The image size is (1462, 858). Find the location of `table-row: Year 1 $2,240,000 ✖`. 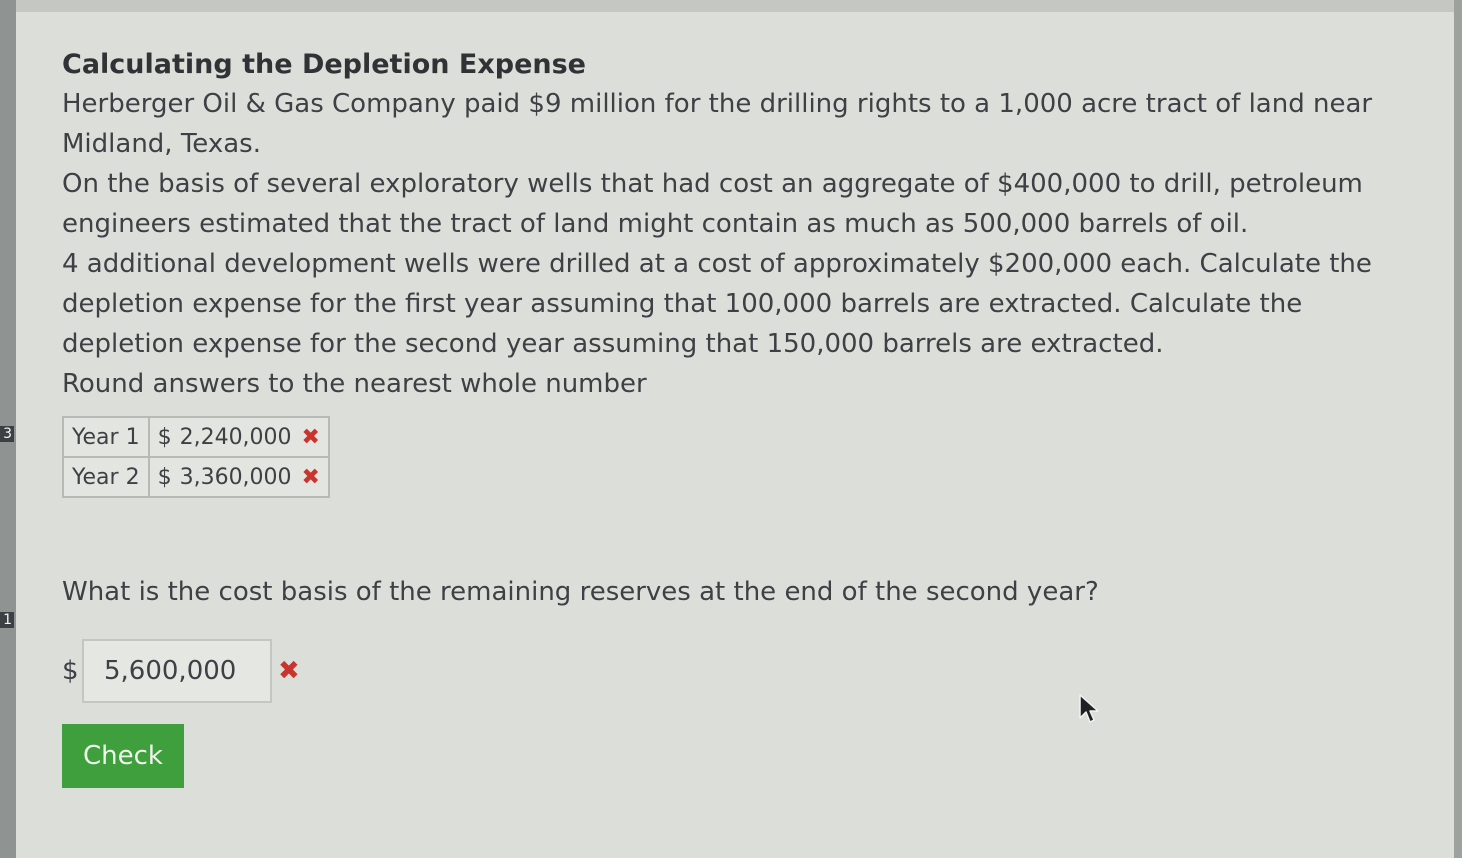

table-row: Year 1 $2,240,000 ✖ is located at coordinates (196, 437).